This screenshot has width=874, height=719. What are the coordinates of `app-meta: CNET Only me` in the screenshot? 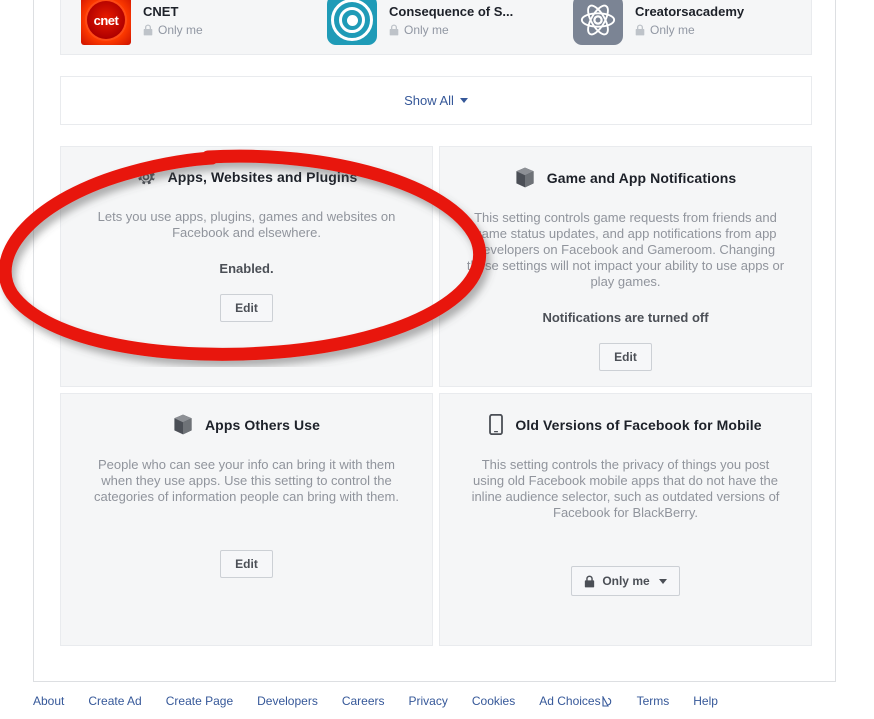 It's located at (173, 20).